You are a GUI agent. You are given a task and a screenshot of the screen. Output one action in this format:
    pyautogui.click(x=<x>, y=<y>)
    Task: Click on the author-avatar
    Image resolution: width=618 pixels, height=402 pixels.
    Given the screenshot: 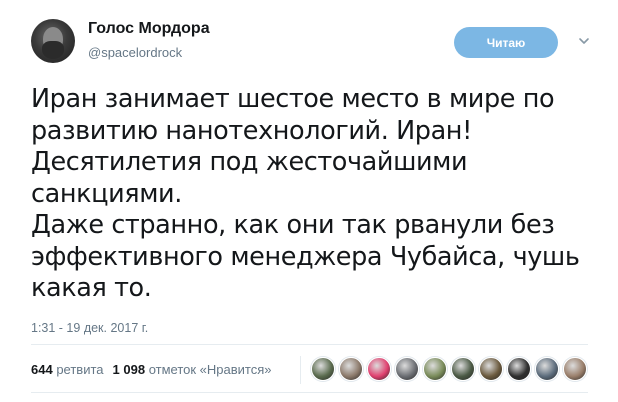 What is the action you would take?
    pyautogui.click(x=53, y=41)
    